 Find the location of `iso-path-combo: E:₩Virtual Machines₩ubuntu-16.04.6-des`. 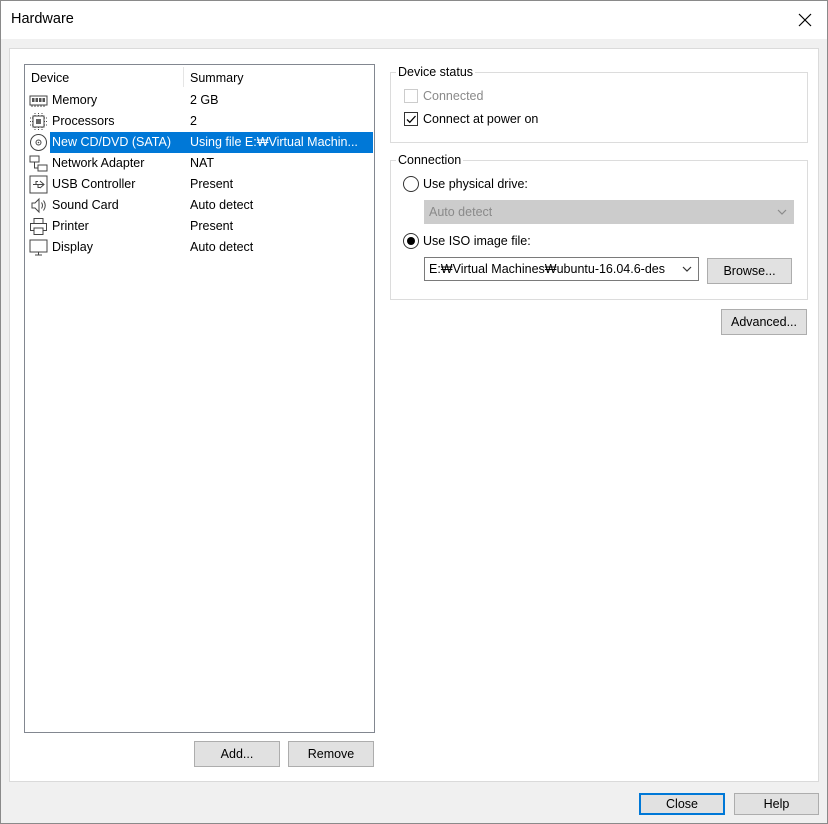

iso-path-combo: E:₩Virtual Machines₩ubuntu-16.04.6-des is located at coordinates (561, 269).